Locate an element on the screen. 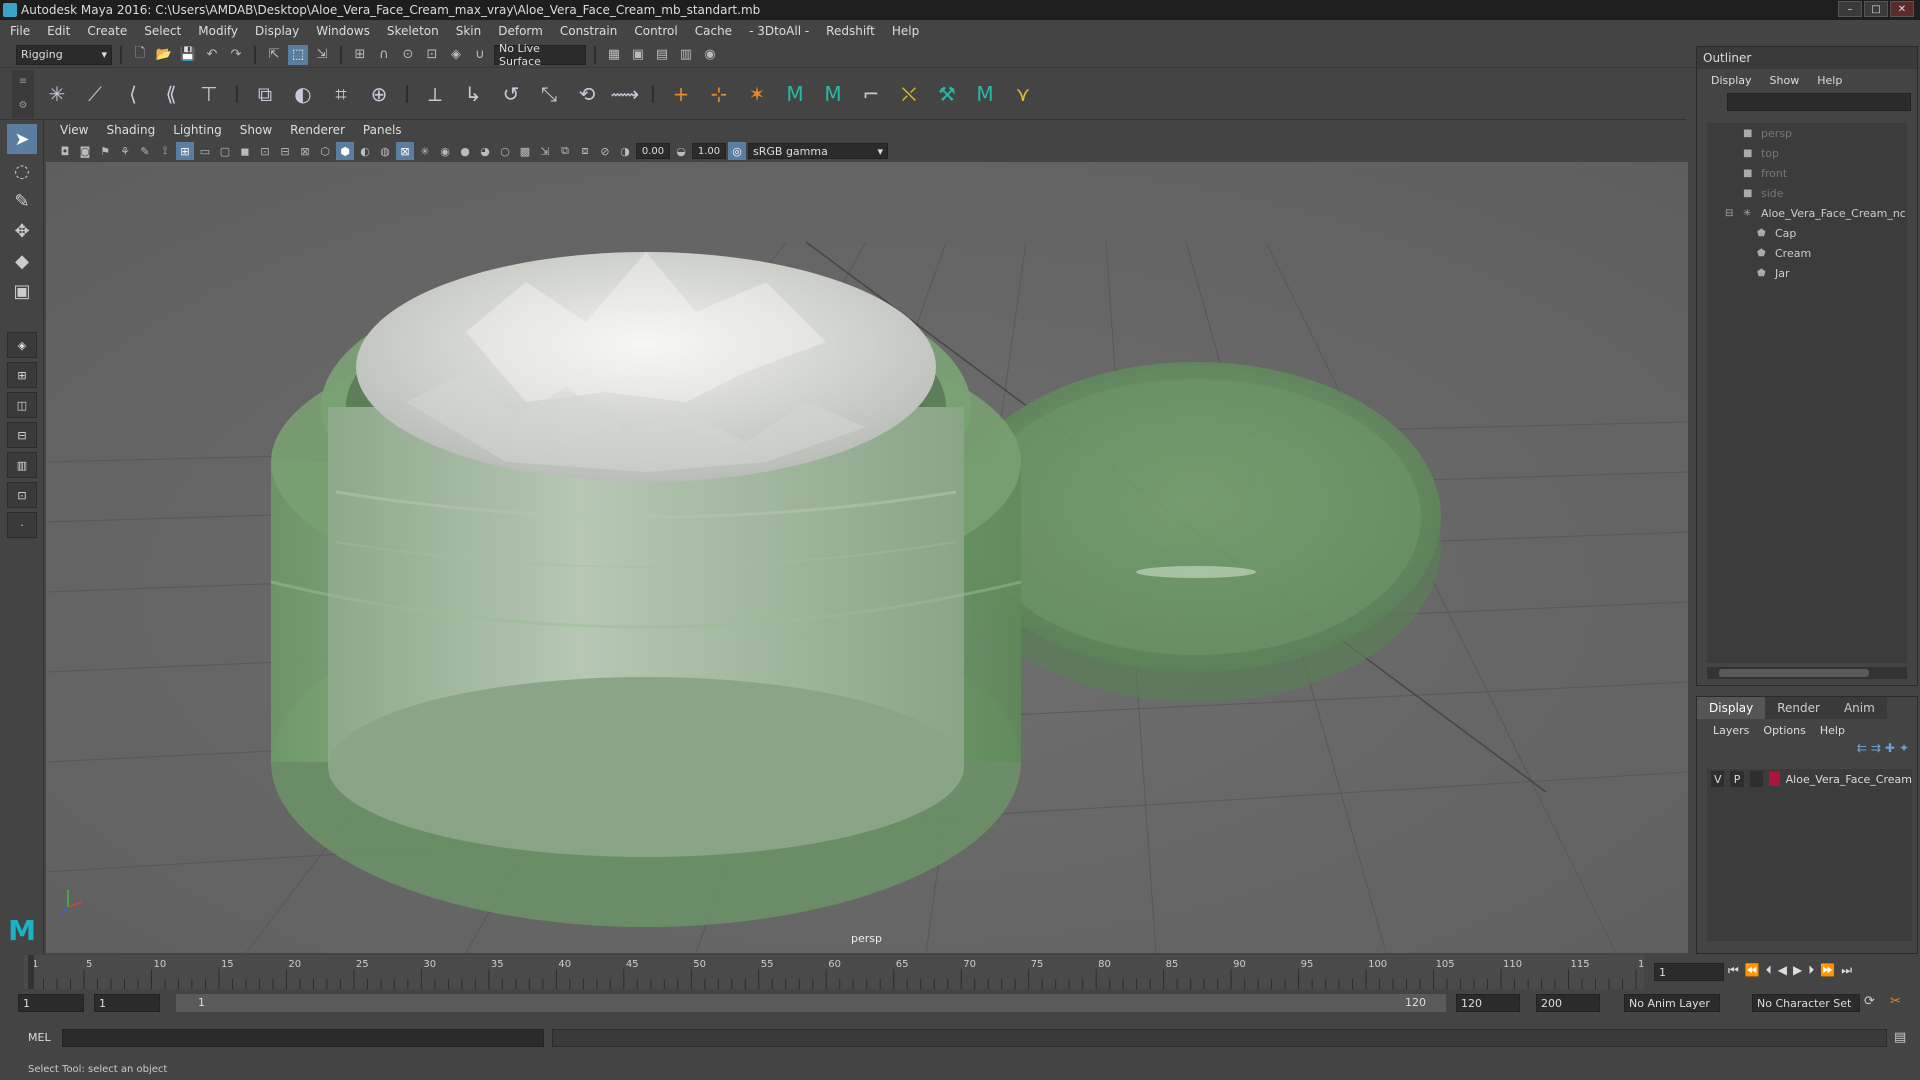 The image size is (1920, 1080). layer-menu-layers: Layers is located at coordinates (1731, 730).